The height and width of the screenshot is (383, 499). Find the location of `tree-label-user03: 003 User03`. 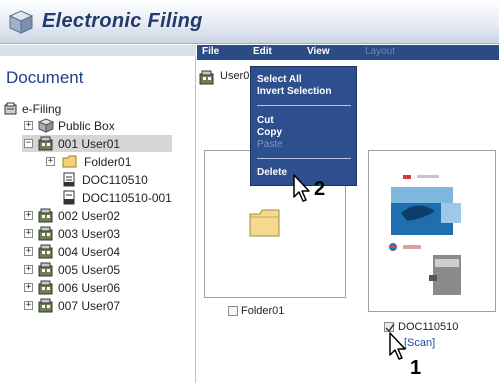

tree-label-user03: 003 User03 is located at coordinates (89, 234).